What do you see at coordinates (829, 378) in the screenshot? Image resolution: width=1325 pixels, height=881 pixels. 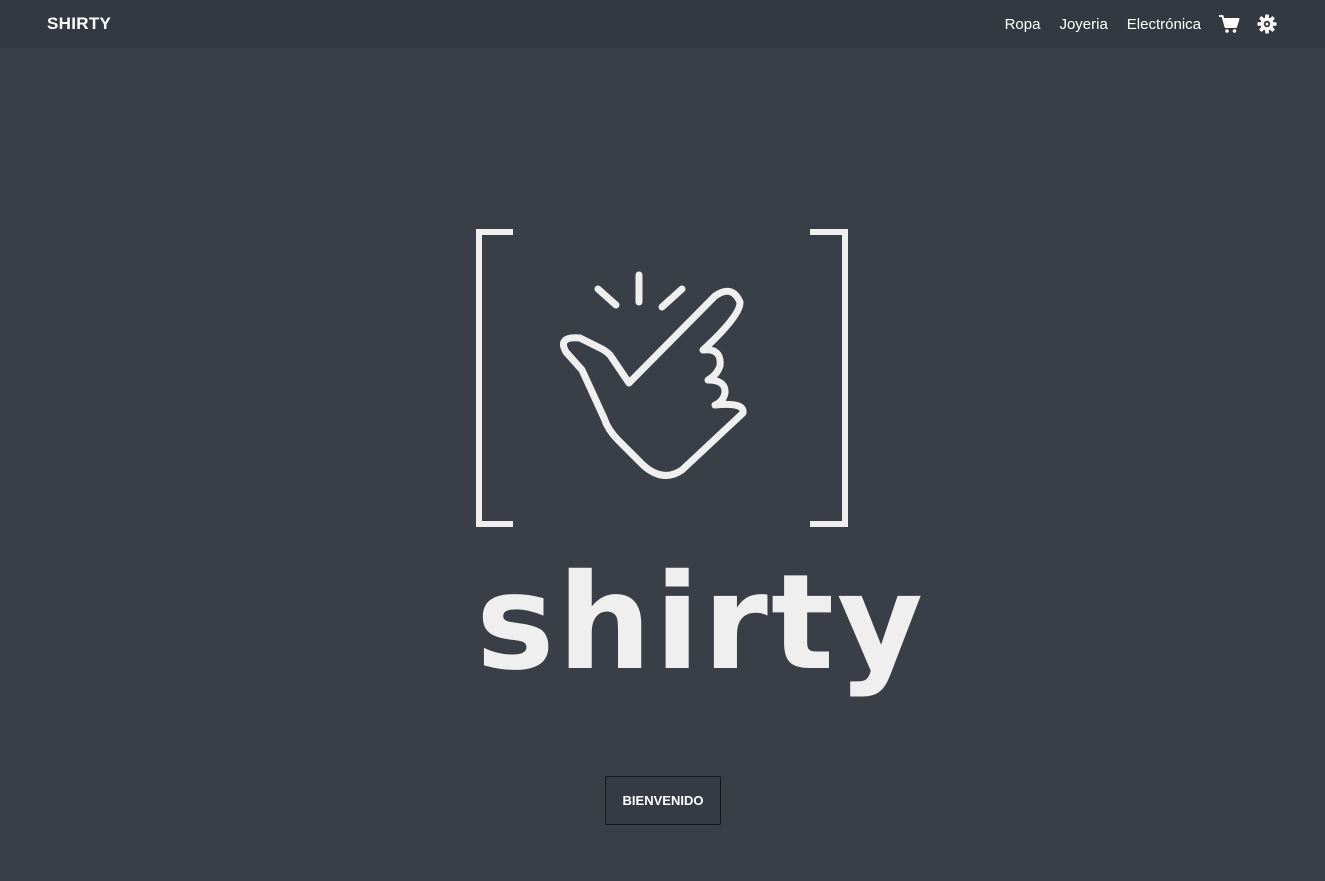 I see `right-bracket-icon` at bounding box center [829, 378].